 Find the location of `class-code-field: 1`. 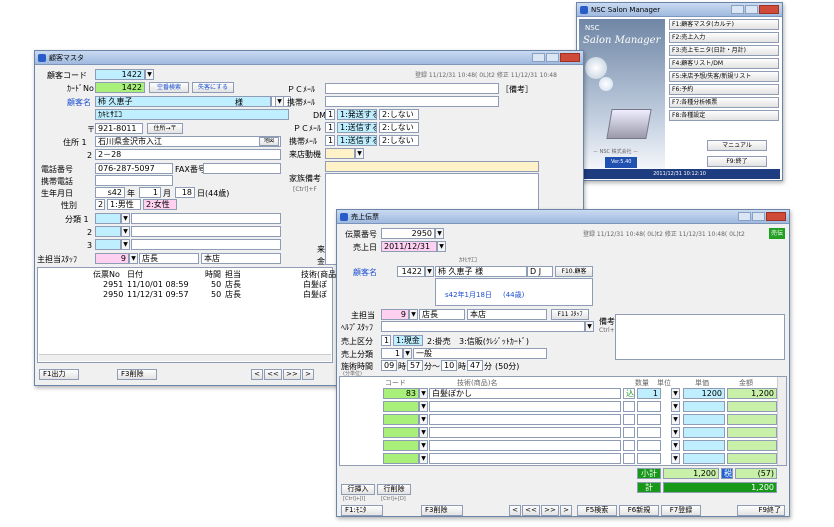

class-code-field: 1 is located at coordinates (392, 353).